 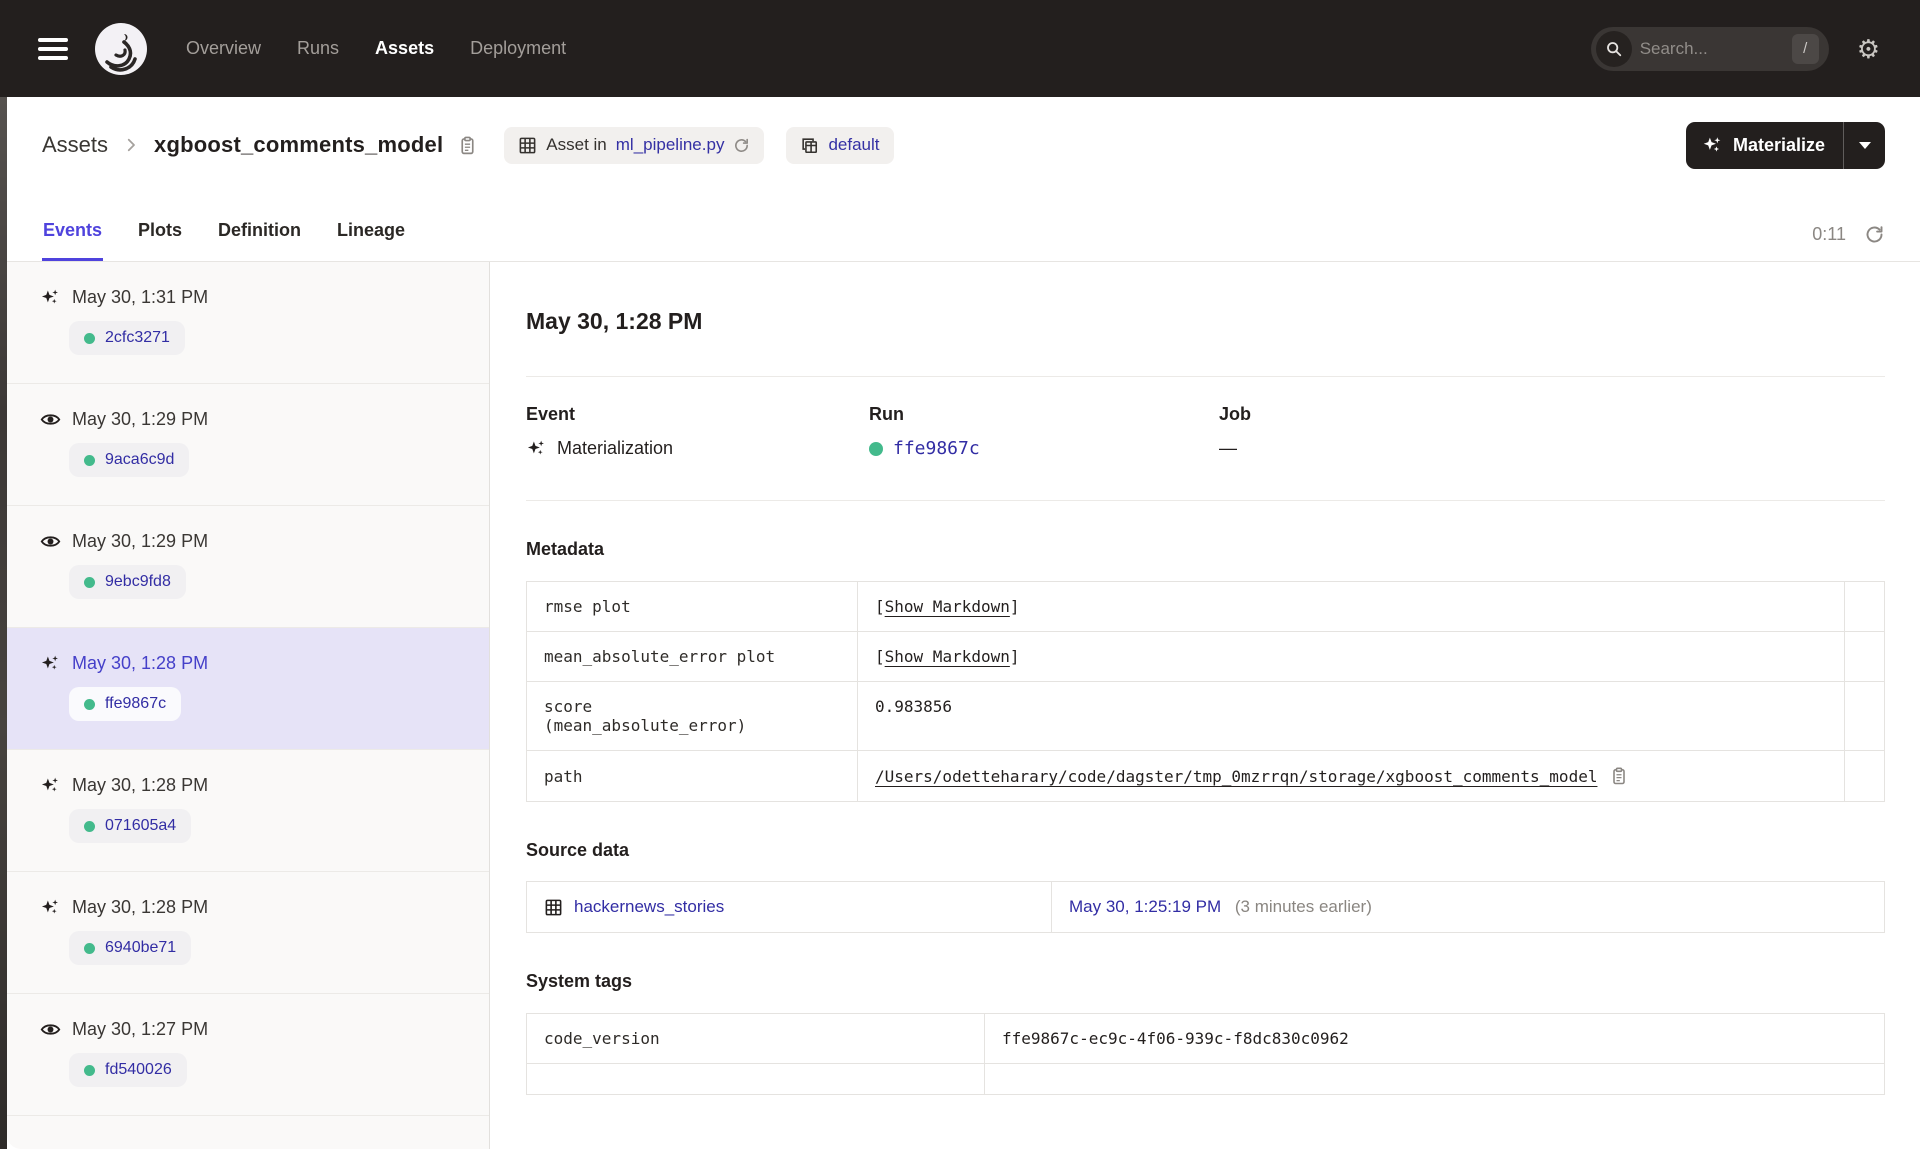 What do you see at coordinates (248, 1055) in the screenshot?
I see `event-list-item: May 30, 1:27 PM fd540026` at bounding box center [248, 1055].